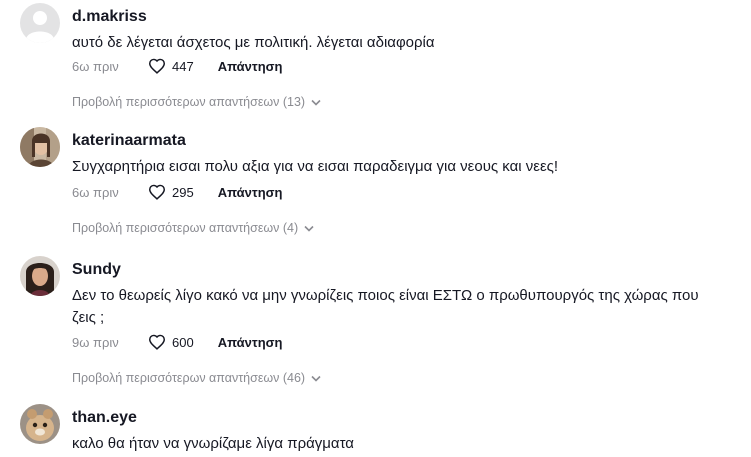  I want to click on like-button: 447, so click(171, 66).